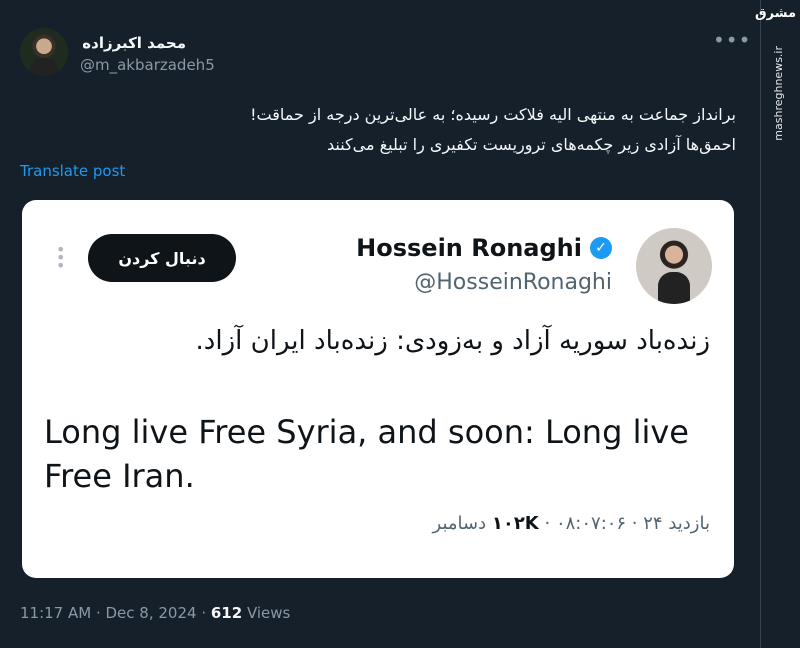  What do you see at coordinates (147, 65) in the screenshot?
I see `author-handle: @m_akbarzadeh5` at bounding box center [147, 65].